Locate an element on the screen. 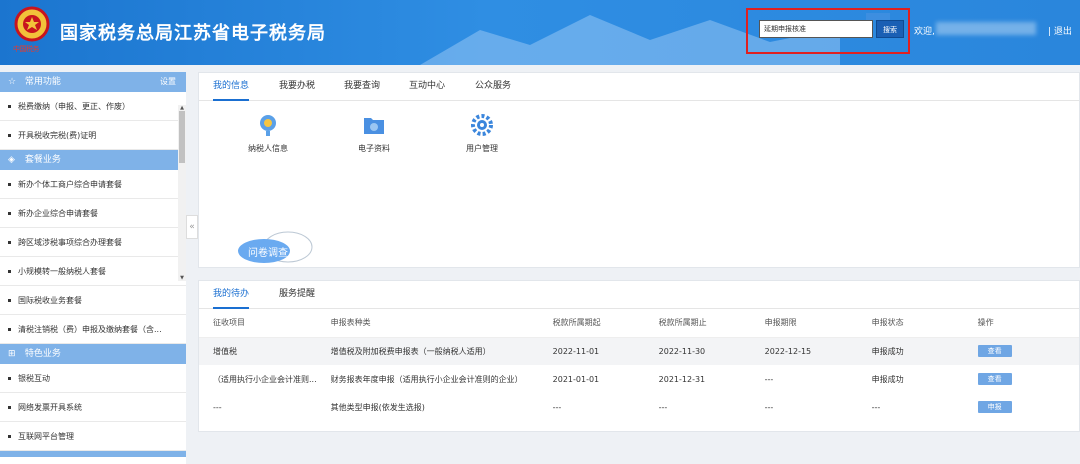 This screenshot has width=1080, height=464. section-label: 常用功能 is located at coordinates (42, 82).